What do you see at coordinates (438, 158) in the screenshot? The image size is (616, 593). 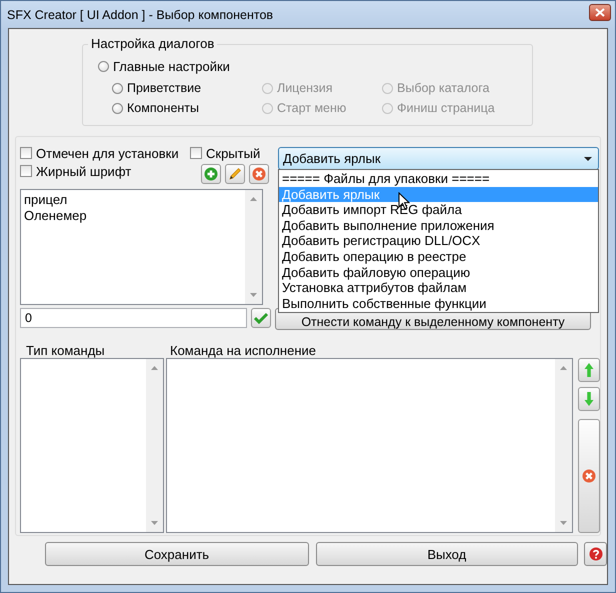 I see `command-dropdown: Добавить ярлык` at bounding box center [438, 158].